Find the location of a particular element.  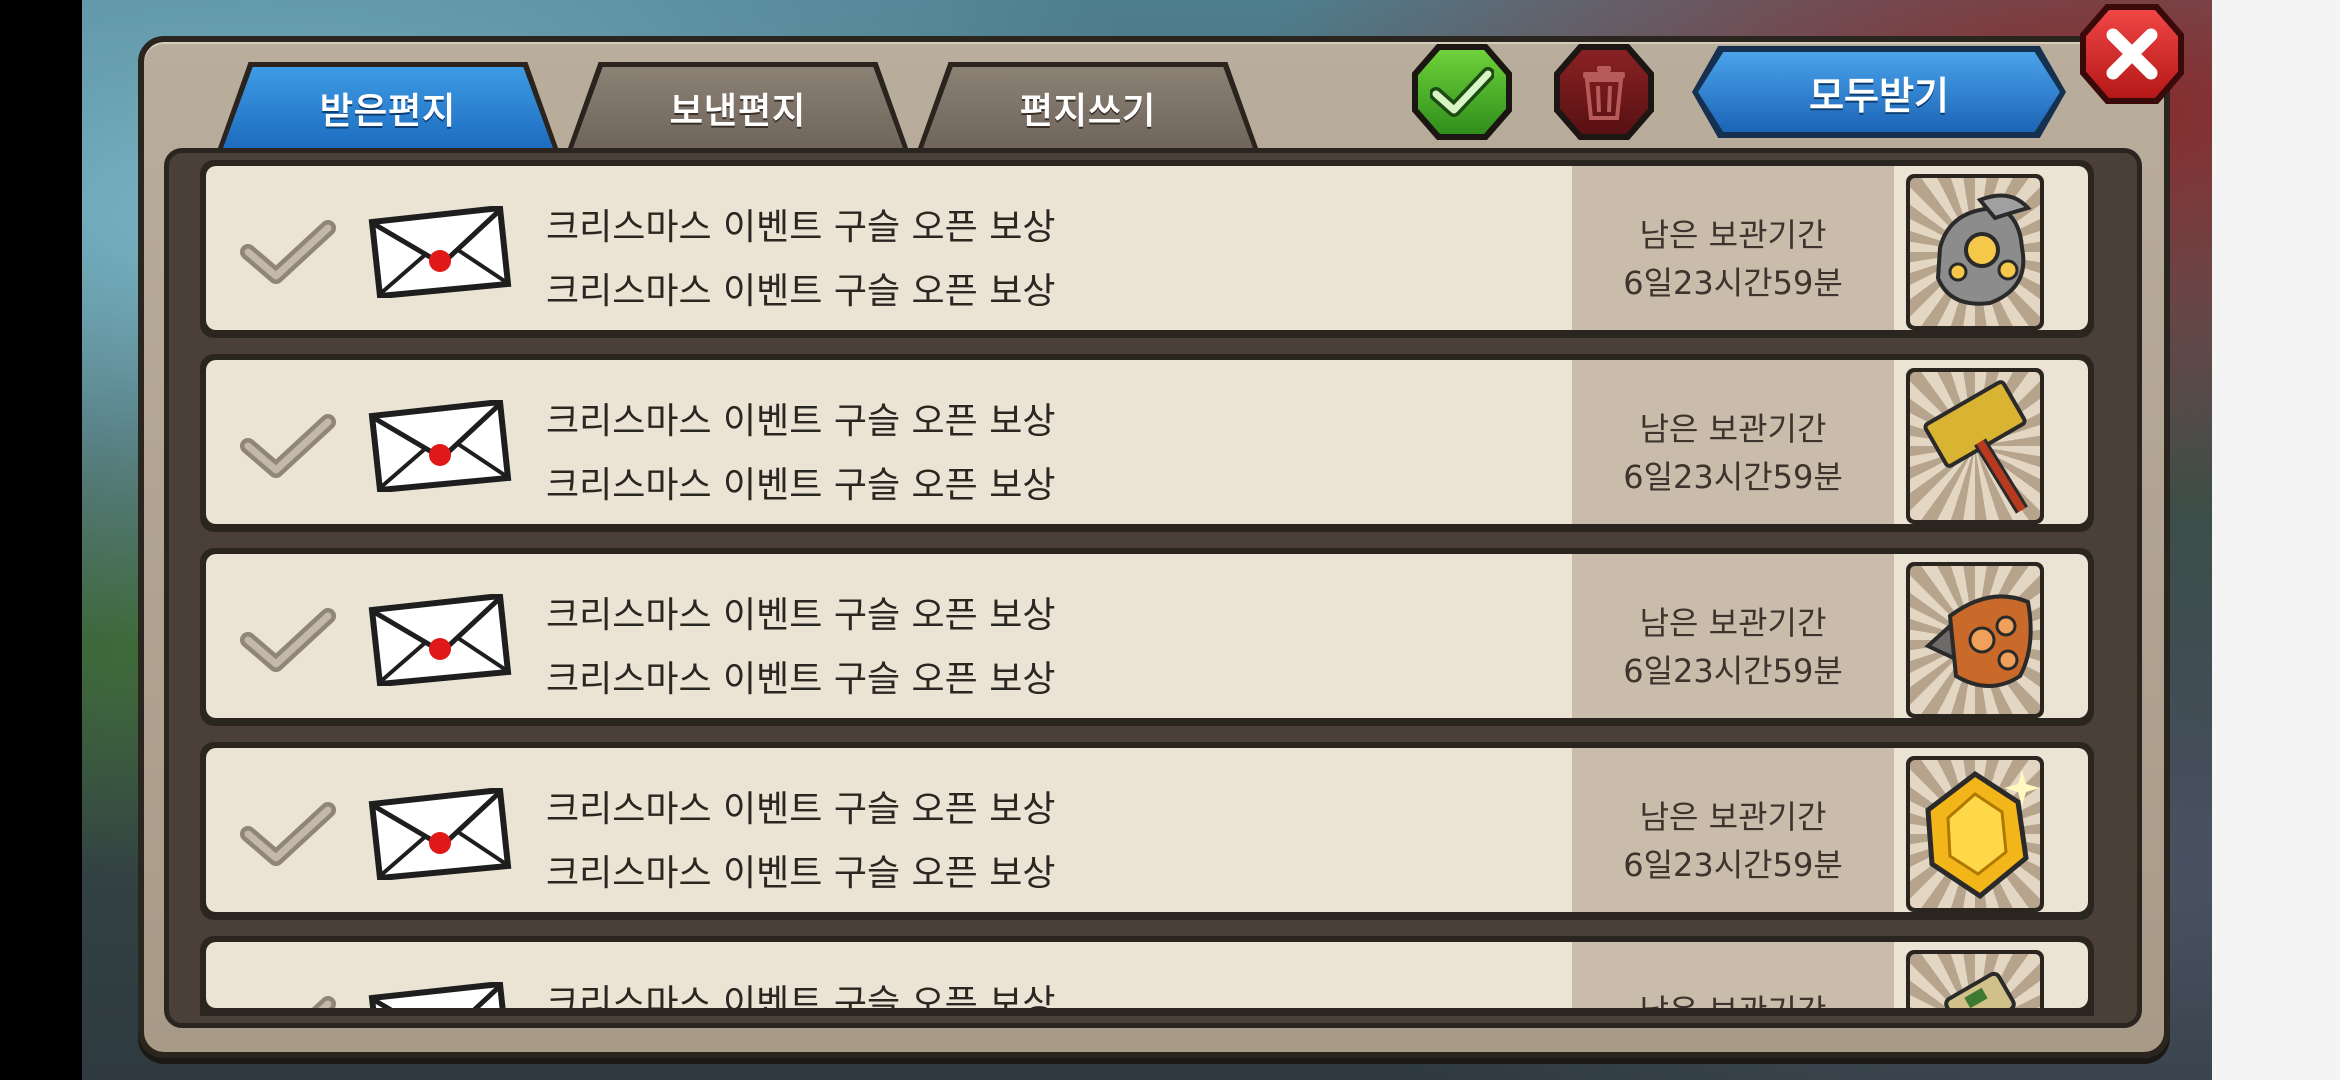

select-all-button is located at coordinates (1462, 92).